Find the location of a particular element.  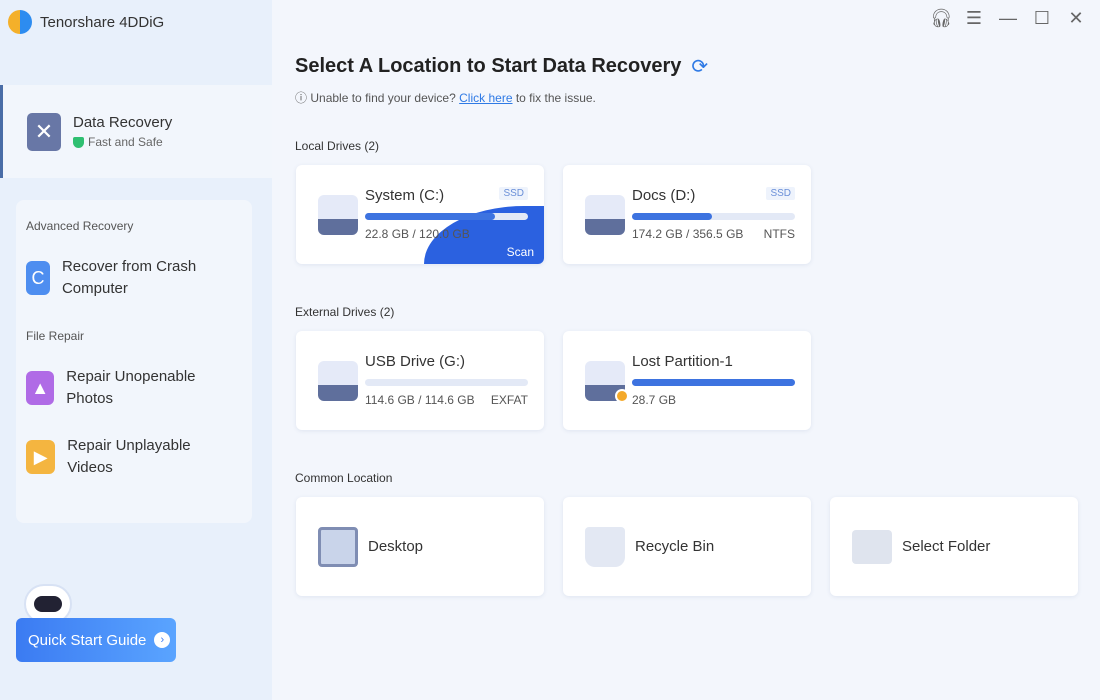

windows-drive-icon is located at coordinates (338, 215).